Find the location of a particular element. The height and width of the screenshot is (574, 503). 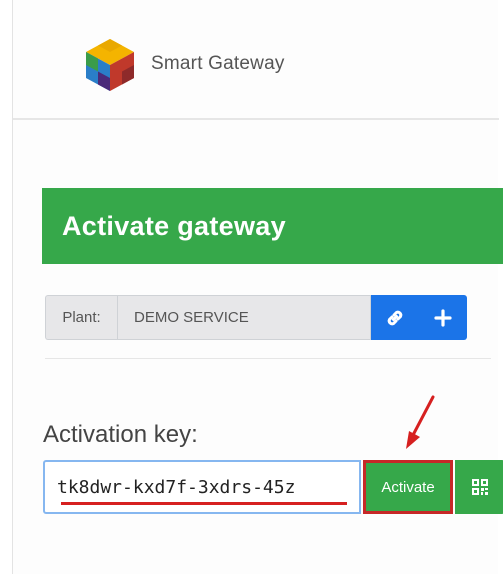

section-divider is located at coordinates (268, 358).